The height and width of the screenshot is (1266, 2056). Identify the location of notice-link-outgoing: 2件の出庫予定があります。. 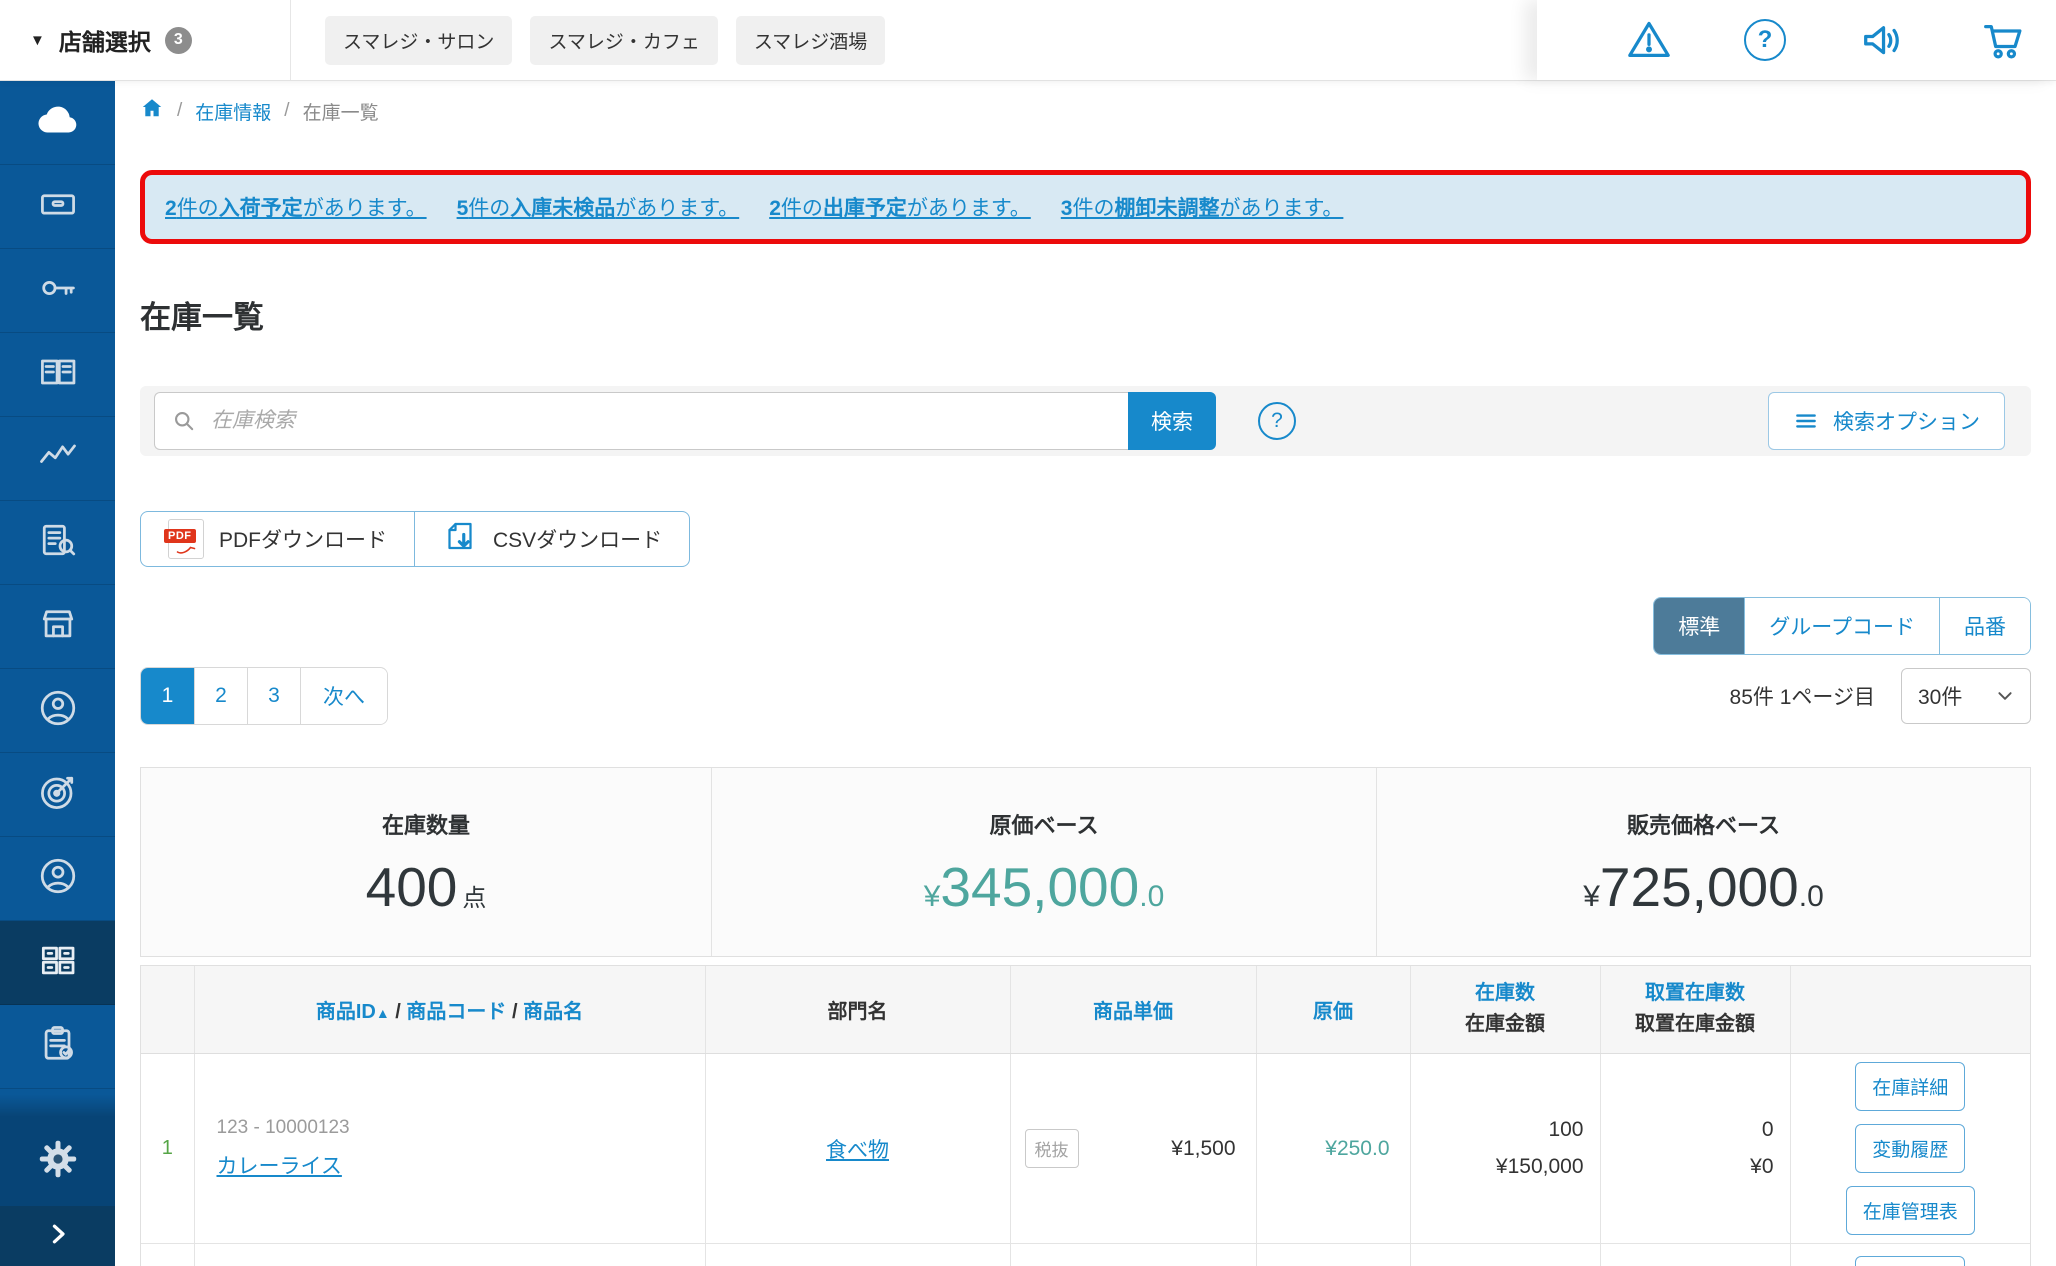
(900, 207).